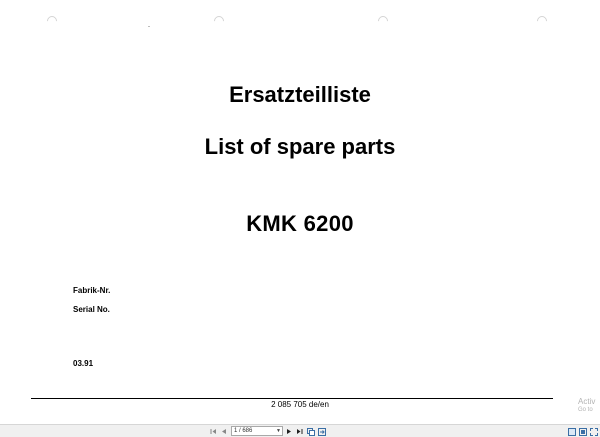  What do you see at coordinates (278, 431) in the screenshot?
I see `chevron-down-icon: ▼` at bounding box center [278, 431].